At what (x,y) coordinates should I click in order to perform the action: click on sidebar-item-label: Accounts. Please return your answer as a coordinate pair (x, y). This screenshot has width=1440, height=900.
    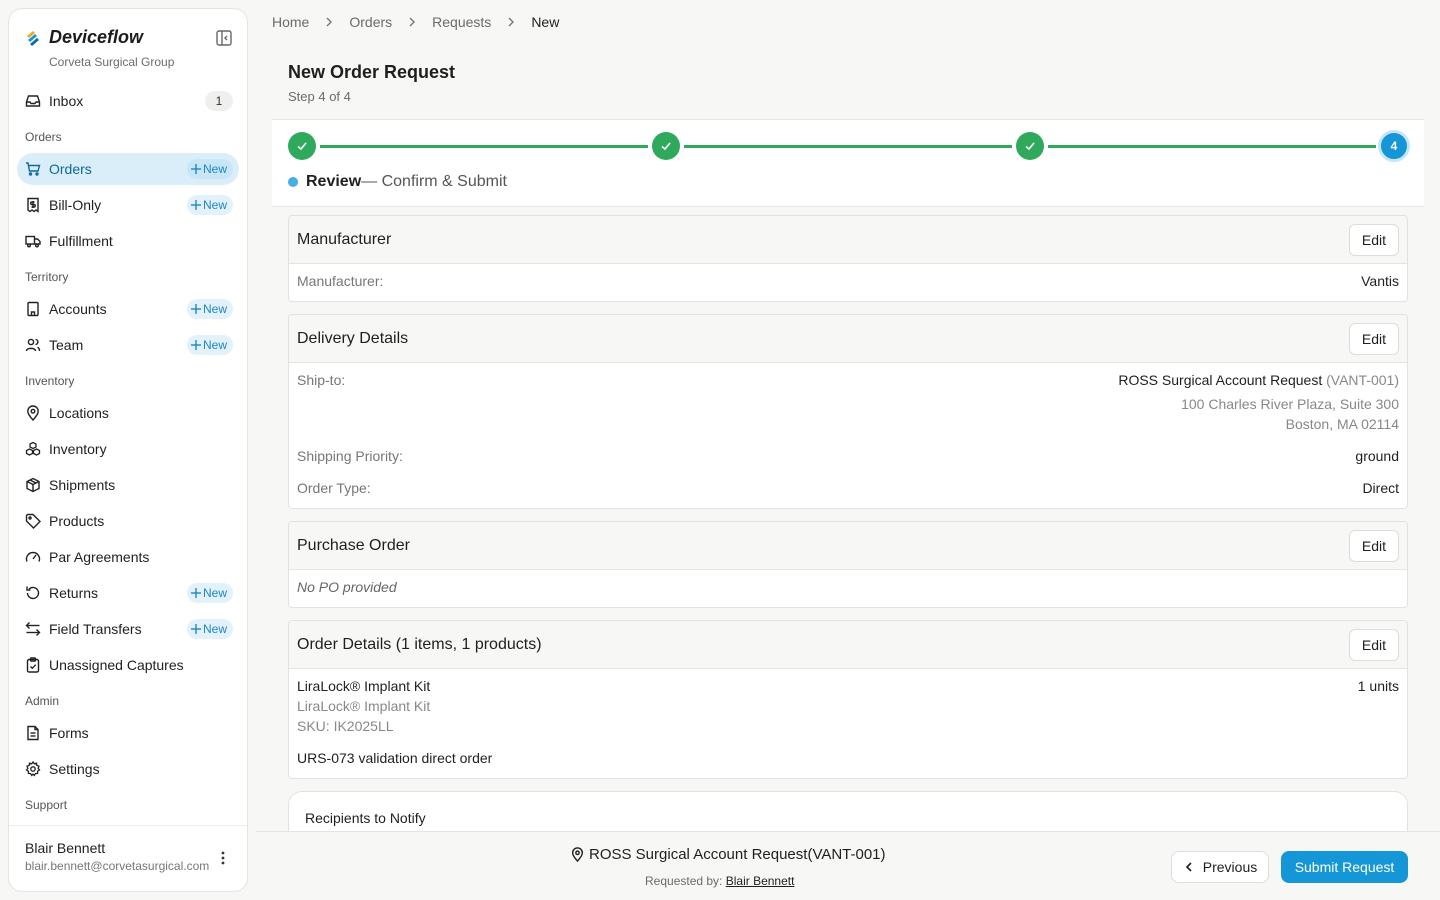
    Looking at the image, I should click on (78, 309).